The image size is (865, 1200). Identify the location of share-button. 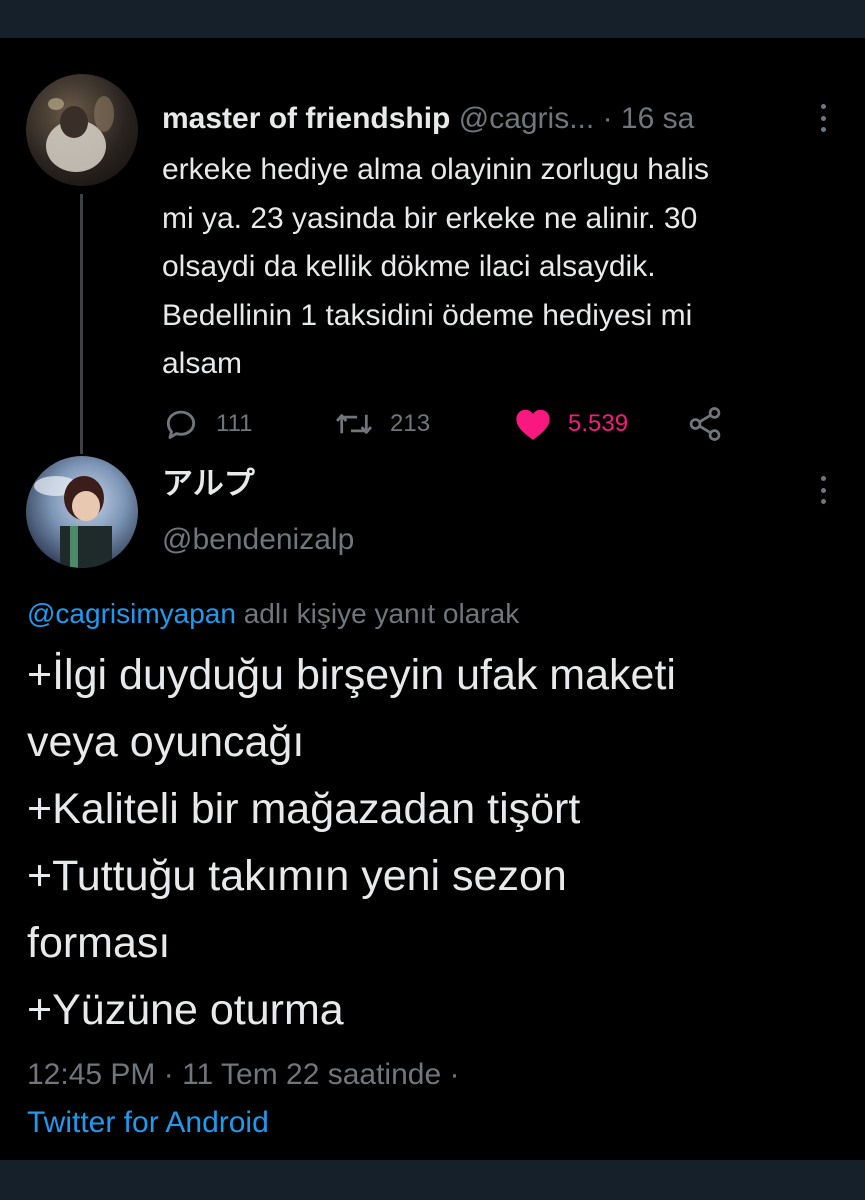
(705, 424).